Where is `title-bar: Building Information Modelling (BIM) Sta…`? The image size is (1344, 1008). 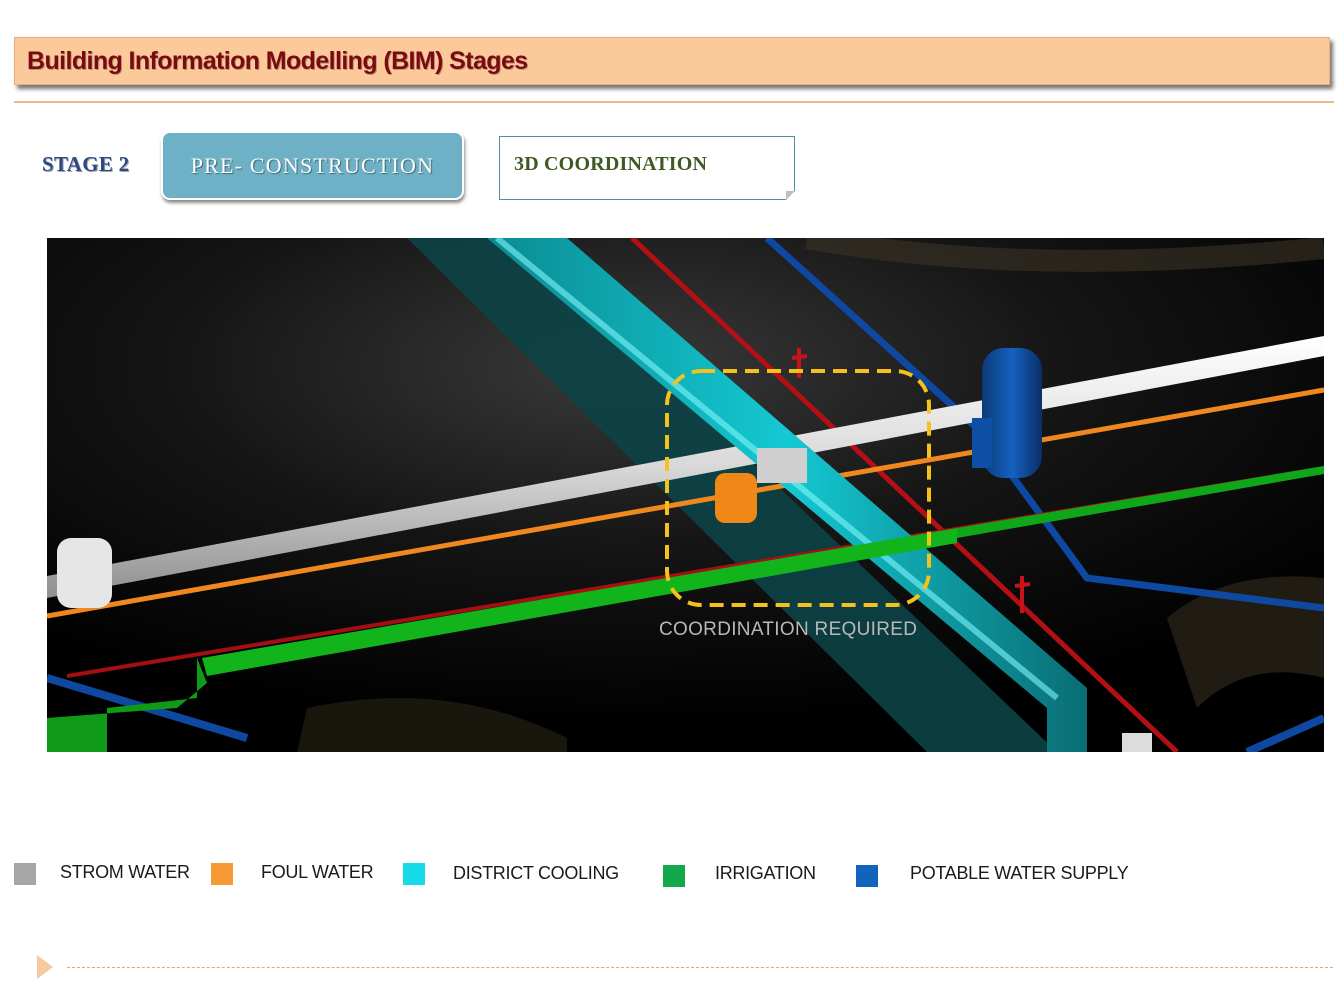 title-bar: Building Information Modelling (BIM) Sta… is located at coordinates (672, 61).